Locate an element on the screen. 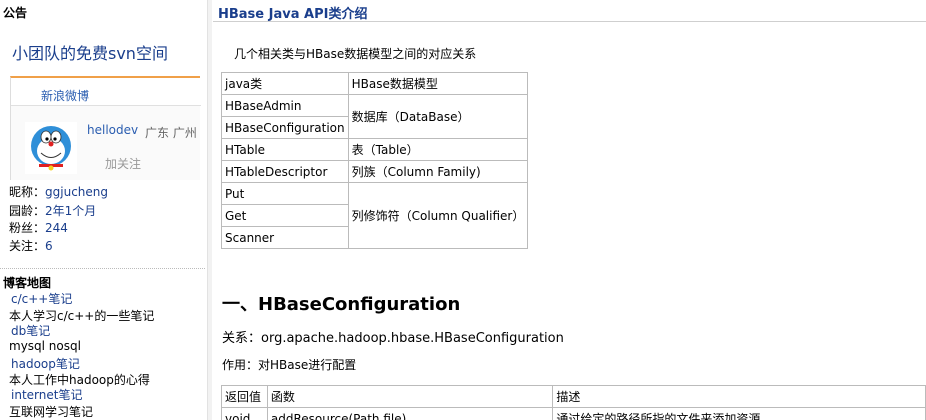  stat-nickname-label: 昵称： is located at coordinates (27, 192).